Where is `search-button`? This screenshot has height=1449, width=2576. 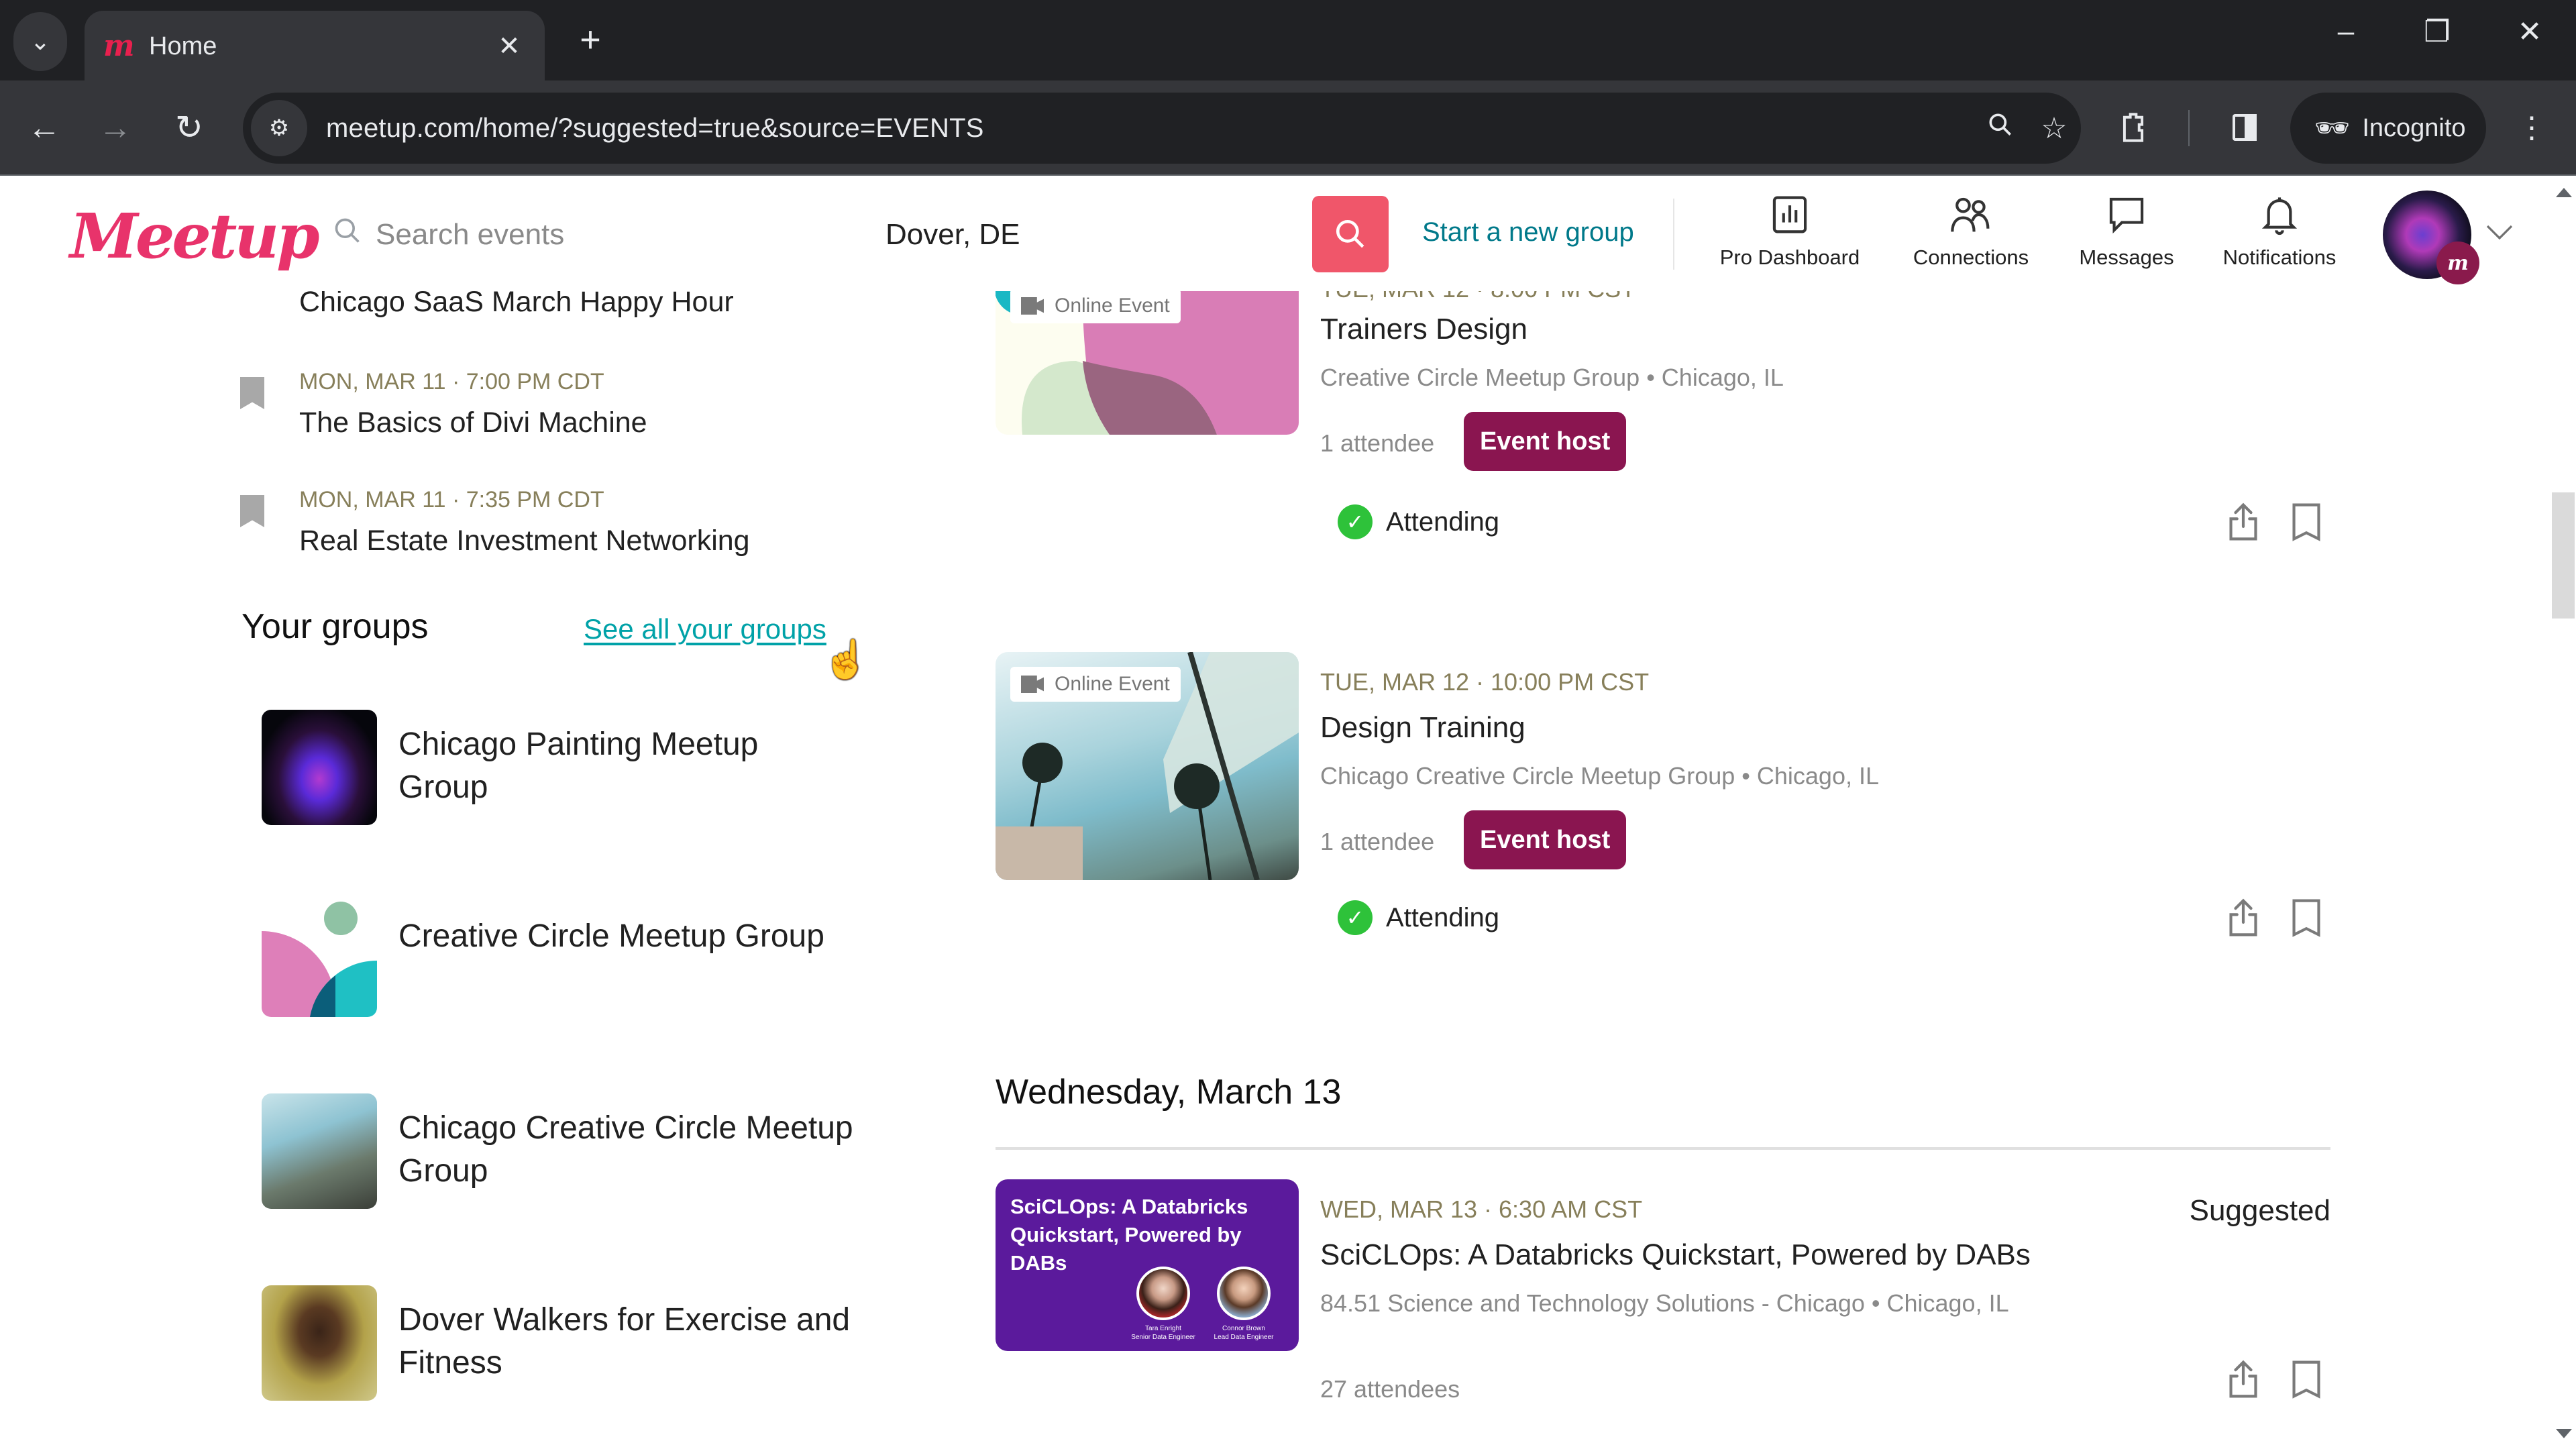 search-button is located at coordinates (1350, 234).